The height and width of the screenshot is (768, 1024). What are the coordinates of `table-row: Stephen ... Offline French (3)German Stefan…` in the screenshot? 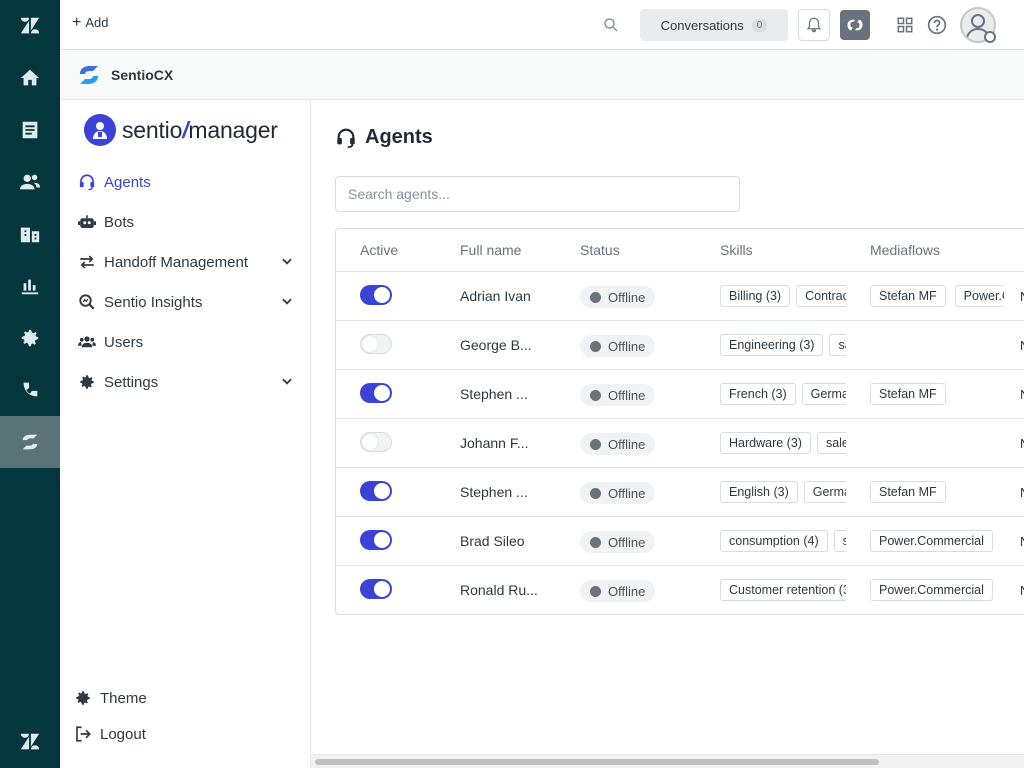 It's located at (680, 394).